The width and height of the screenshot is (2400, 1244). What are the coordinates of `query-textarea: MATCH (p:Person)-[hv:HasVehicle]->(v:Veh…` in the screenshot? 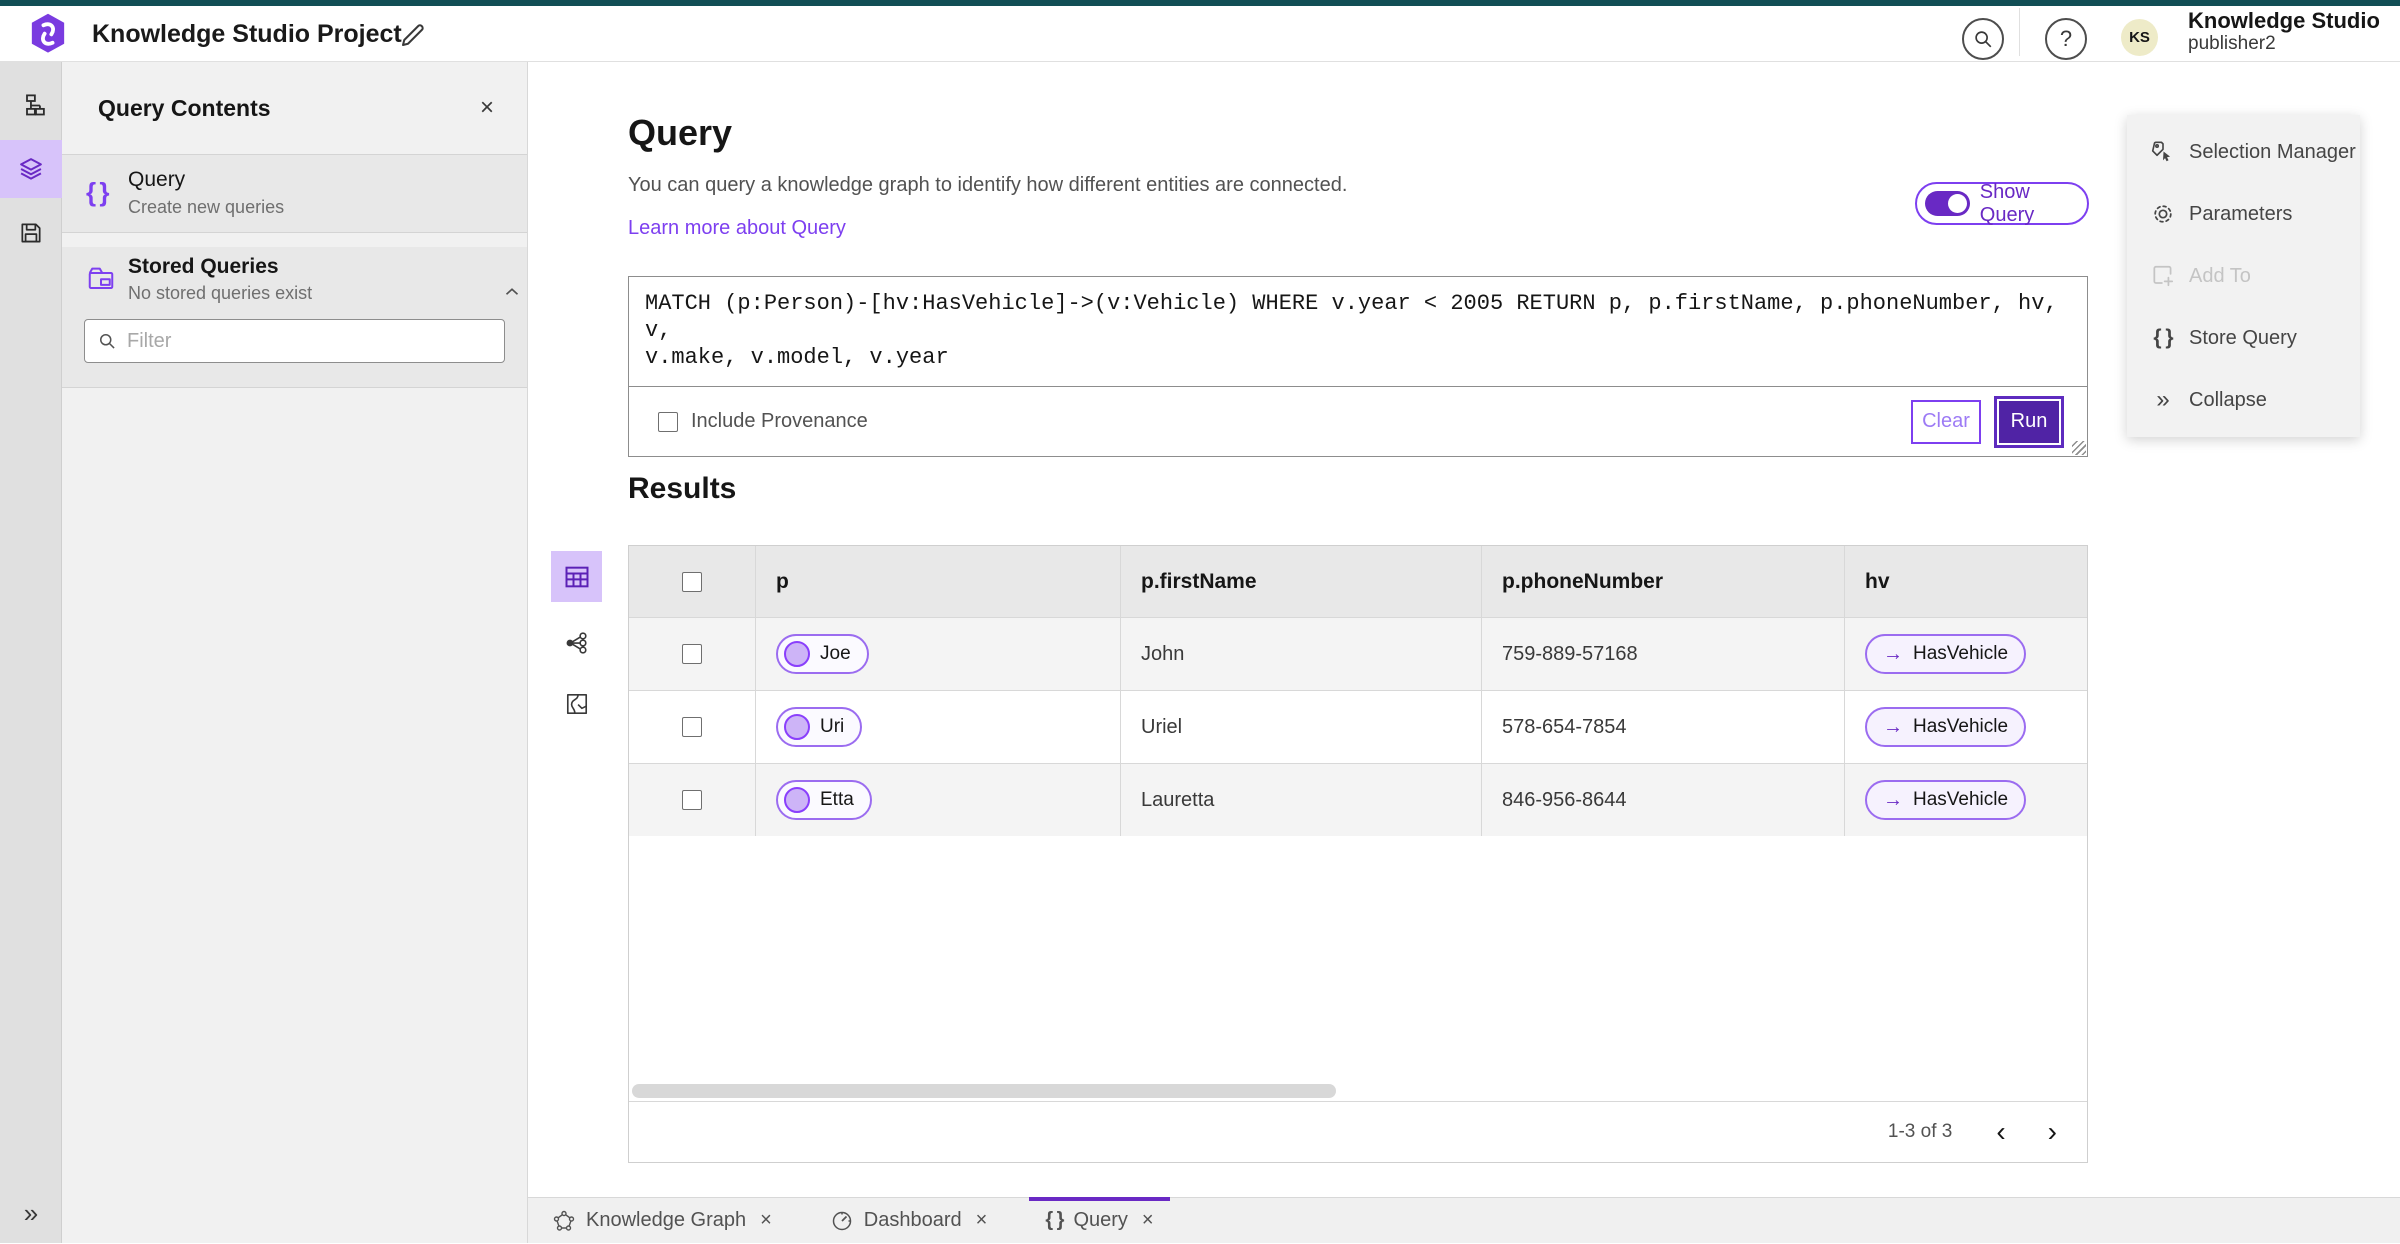 It's located at (1358, 332).